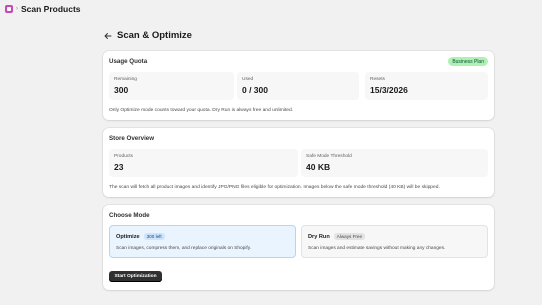  What do you see at coordinates (426, 86) in the screenshot?
I see `stat-resets: Resets 15/3/2026` at bounding box center [426, 86].